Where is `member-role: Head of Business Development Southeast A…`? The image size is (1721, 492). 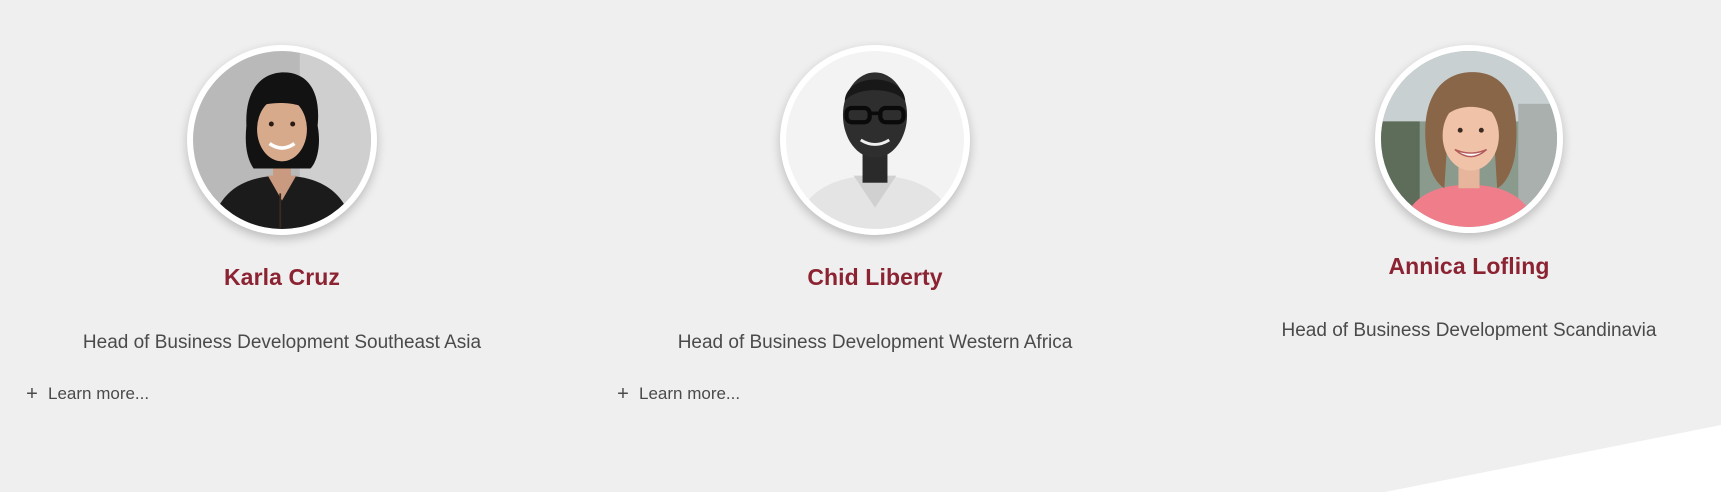
member-role: Head of Business Development Southeast A… is located at coordinates (282, 342).